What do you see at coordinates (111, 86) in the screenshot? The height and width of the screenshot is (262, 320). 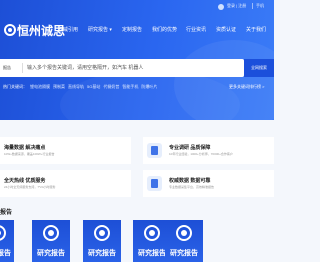 I see `hot-keyword-link: 代餐奶昔` at bounding box center [111, 86].